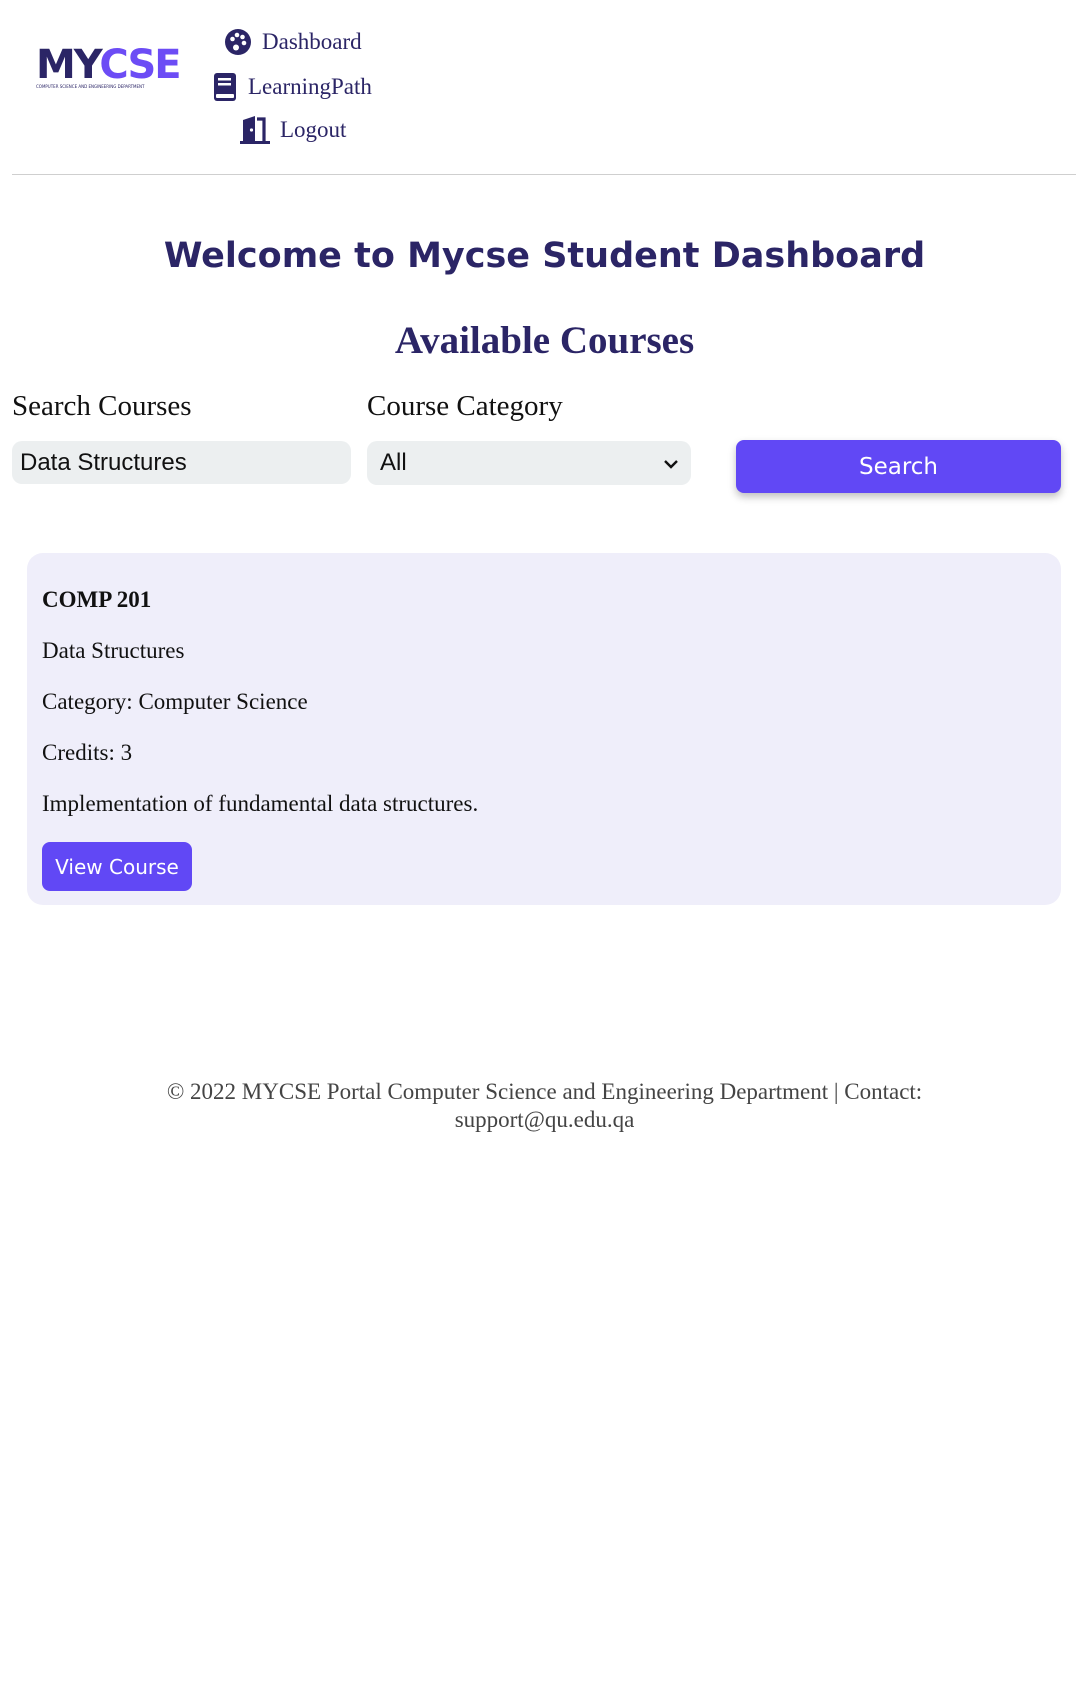 The image size is (1089, 1692). I want to click on chevron-down-icon, so click(671, 463).